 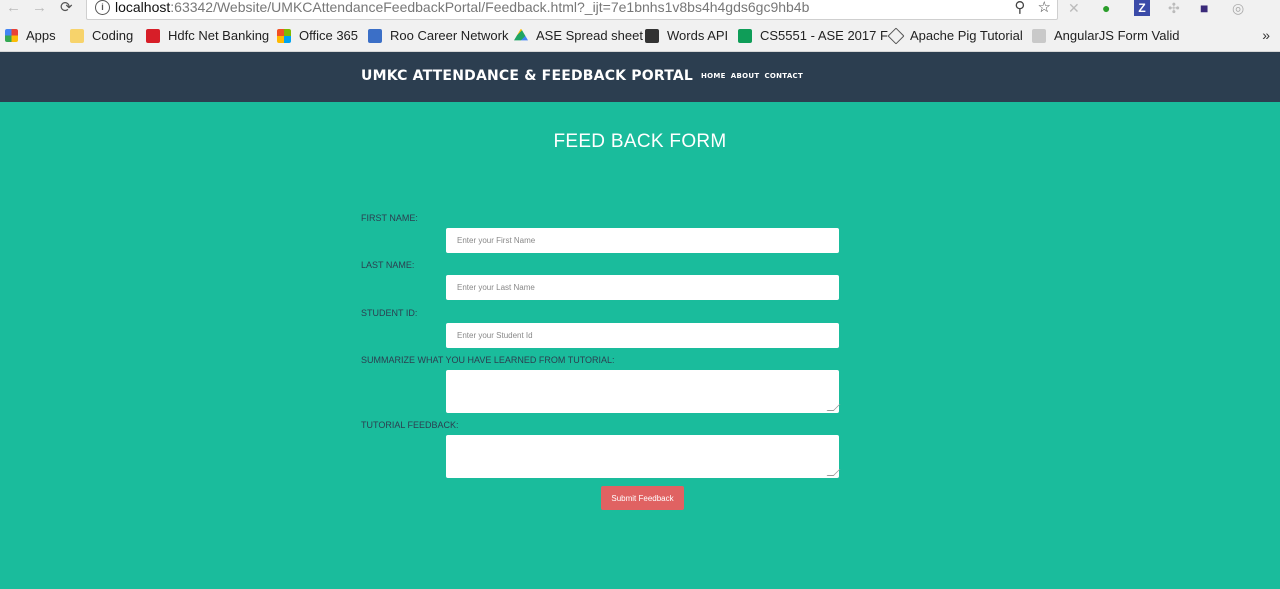 What do you see at coordinates (745, 35) in the screenshot?
I see `sheets-icon` at bounding box center [745, 35].